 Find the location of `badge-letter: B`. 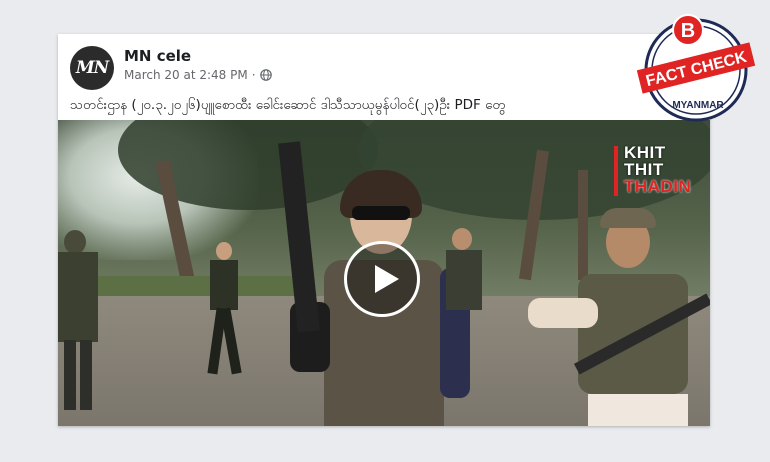

badge-letter: B is located at coordinates (688, 31).